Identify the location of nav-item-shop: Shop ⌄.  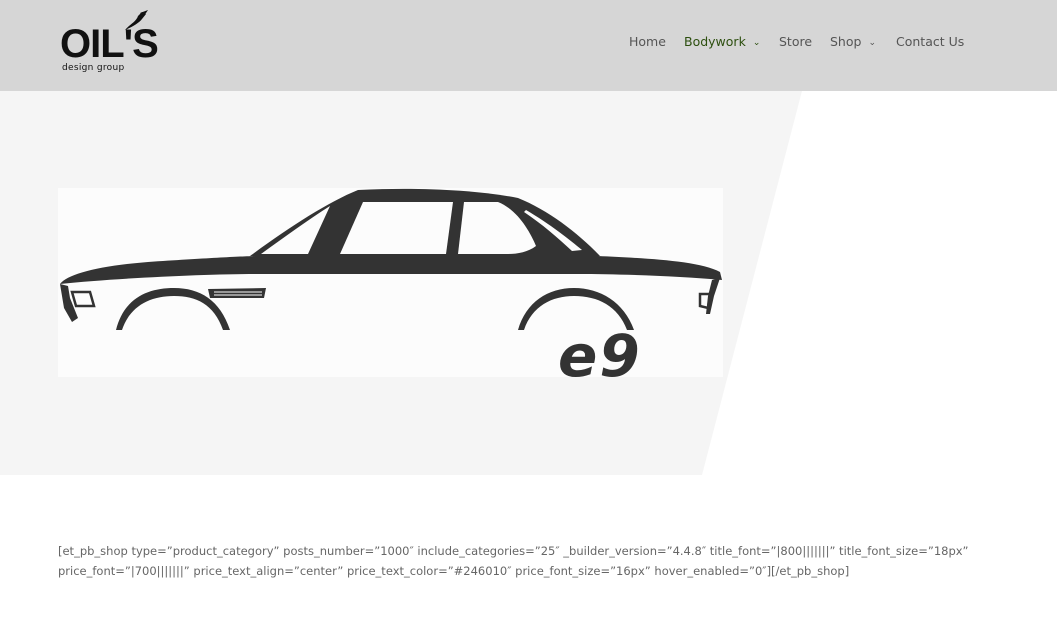
(853, 42).